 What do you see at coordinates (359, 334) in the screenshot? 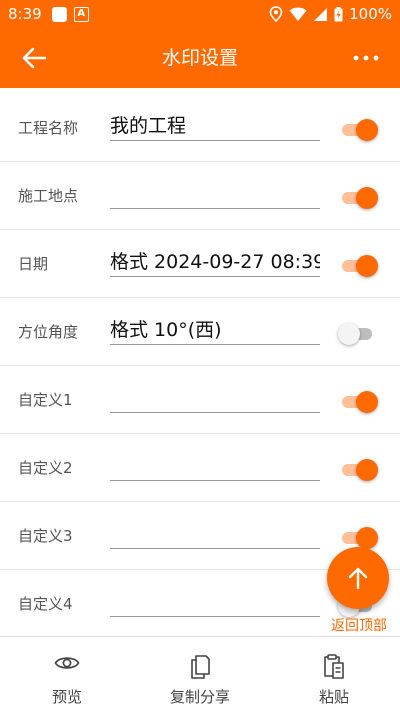
I see `bearing-toggle` at bounding box center [359, 334].